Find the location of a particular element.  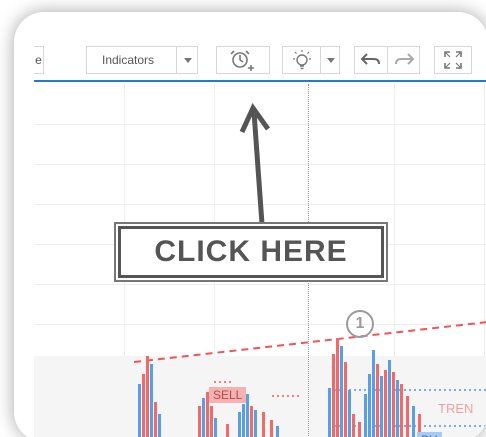

buy-label: BU is located at coordinates (429, 435).